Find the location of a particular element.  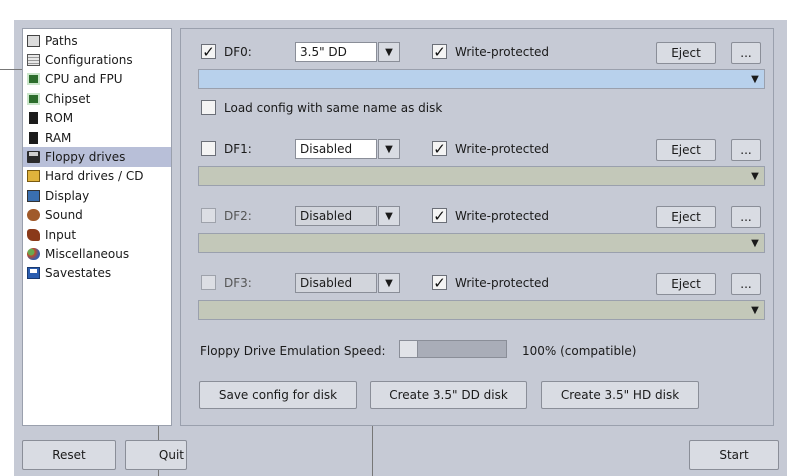

chipset-icon is located at coordinates (33, 98).